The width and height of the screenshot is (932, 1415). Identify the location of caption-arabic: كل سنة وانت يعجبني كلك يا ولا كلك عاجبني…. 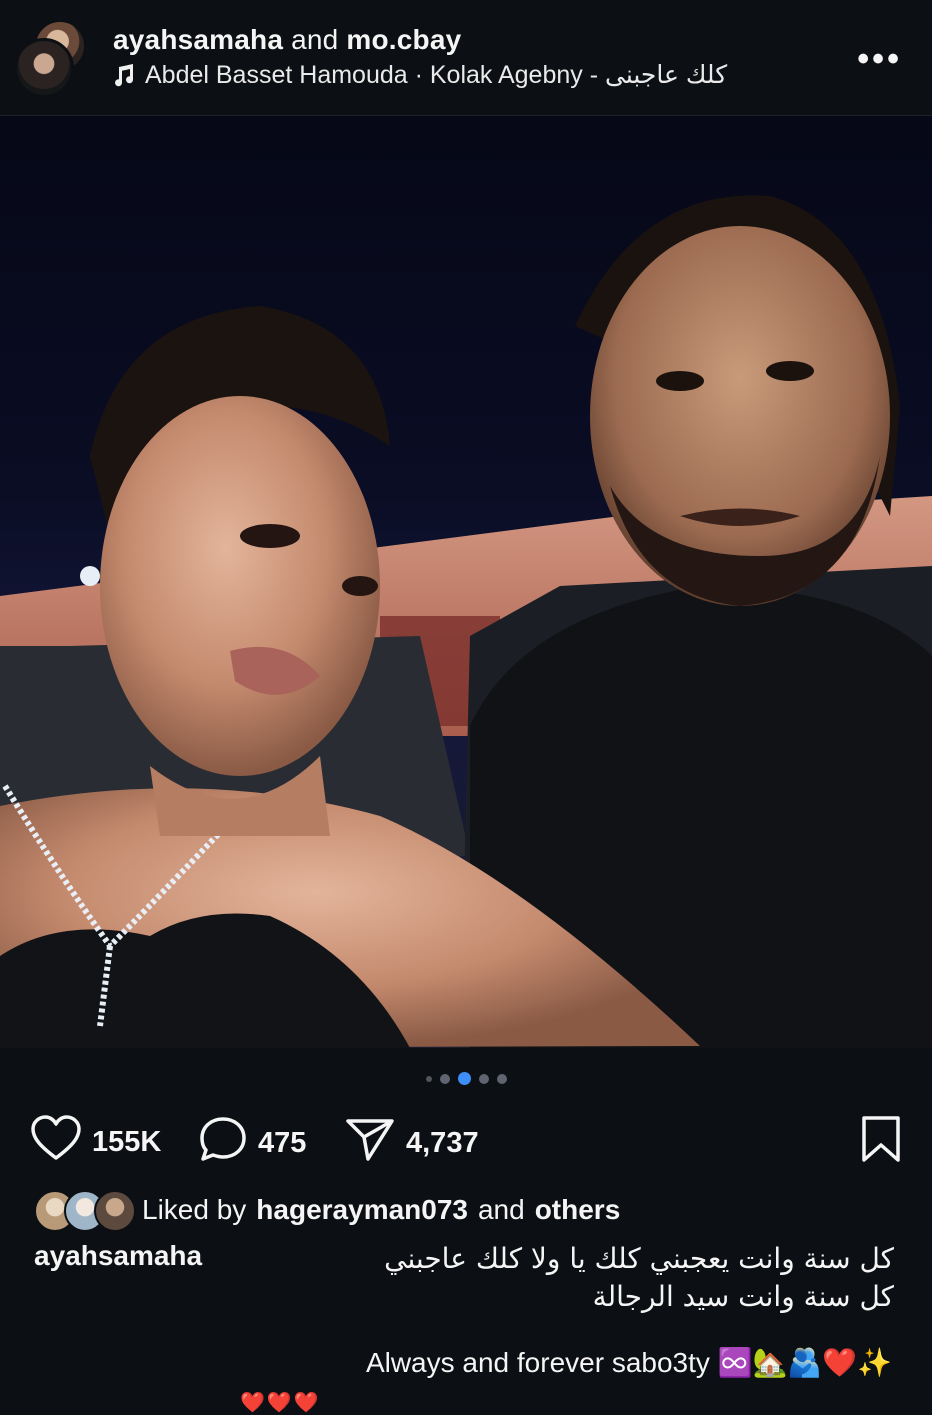
(639, 1278).